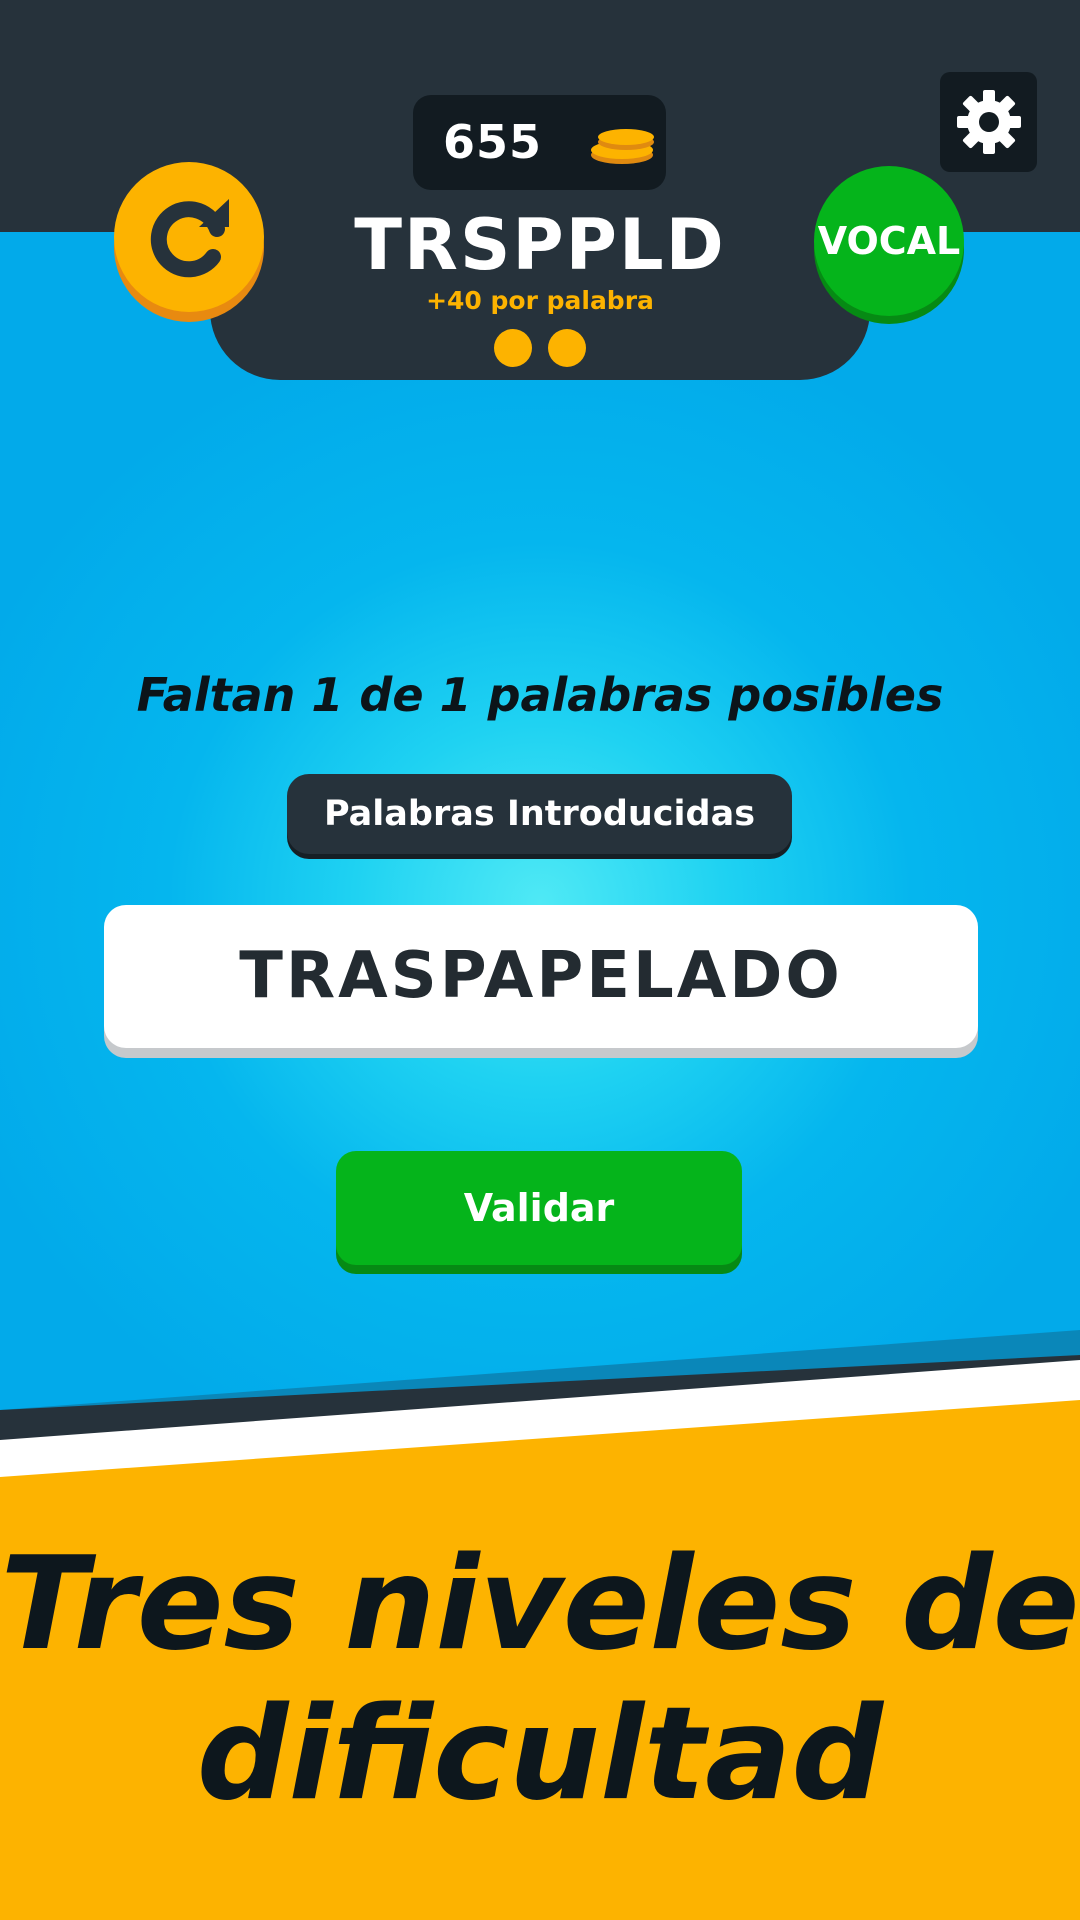  Describe the element at coordinates (540, 1604) in the screenshot. I see `promo-line-1: Tres niveles de` at that location.